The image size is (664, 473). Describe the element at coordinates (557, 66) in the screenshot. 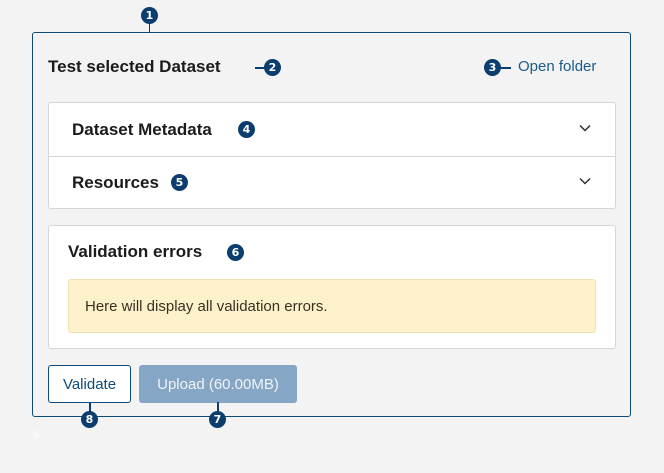

I see `open-folder-link: Open folder` at that location.